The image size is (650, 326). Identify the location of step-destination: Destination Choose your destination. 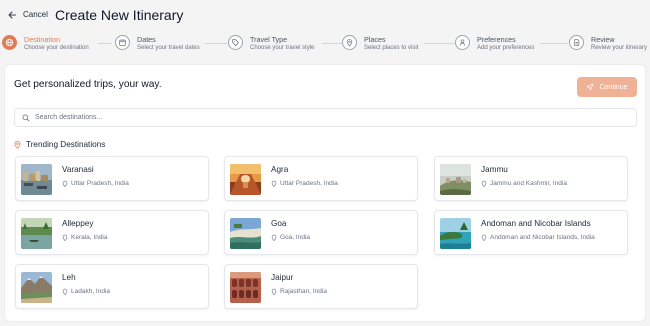
(49, 44).